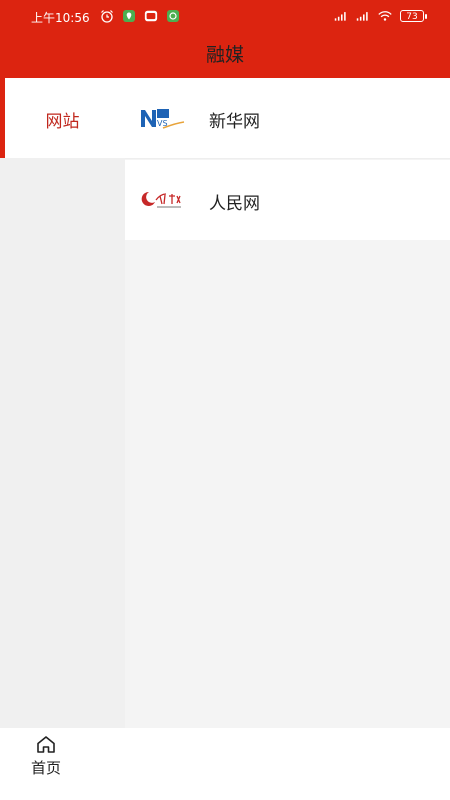 The image size is (450, 800). I want to click on battery-icon: 73, so click(413, 16).